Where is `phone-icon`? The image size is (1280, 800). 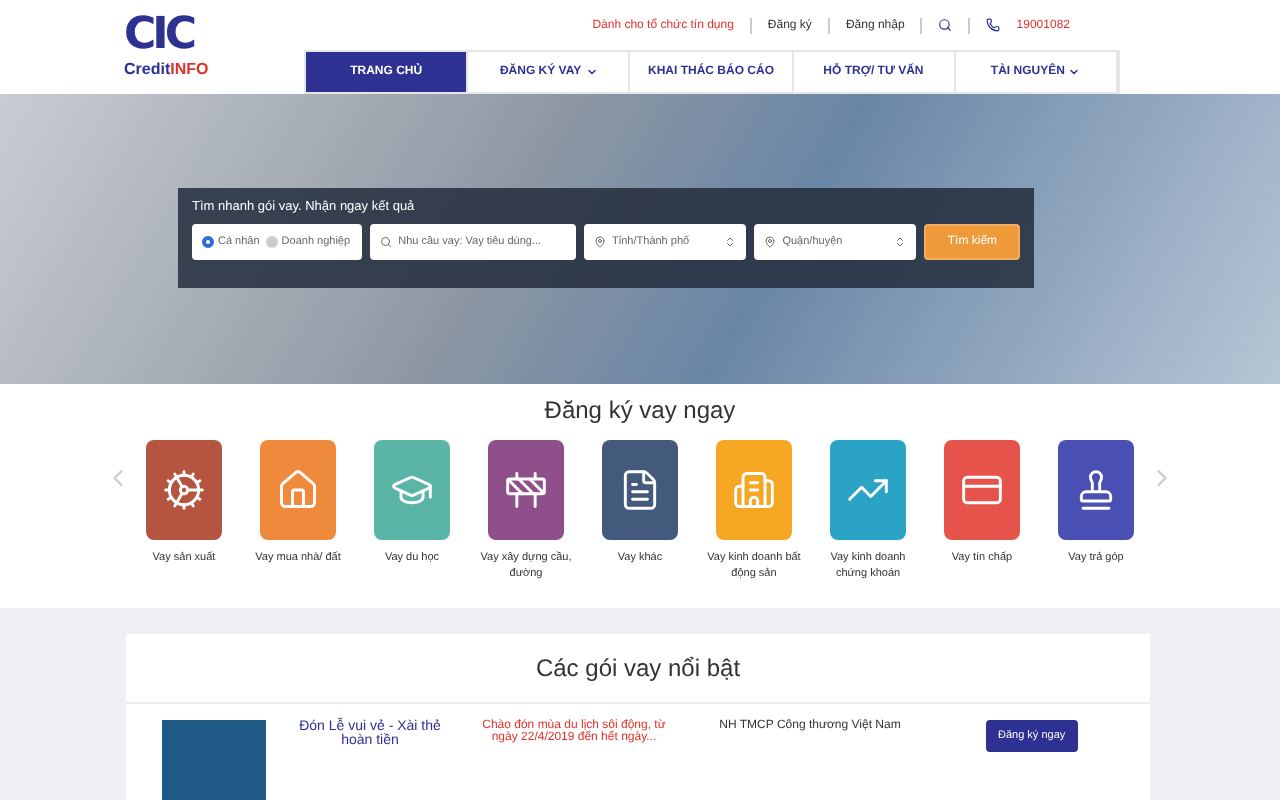 phone-icon is located at coordinates (993, 25).